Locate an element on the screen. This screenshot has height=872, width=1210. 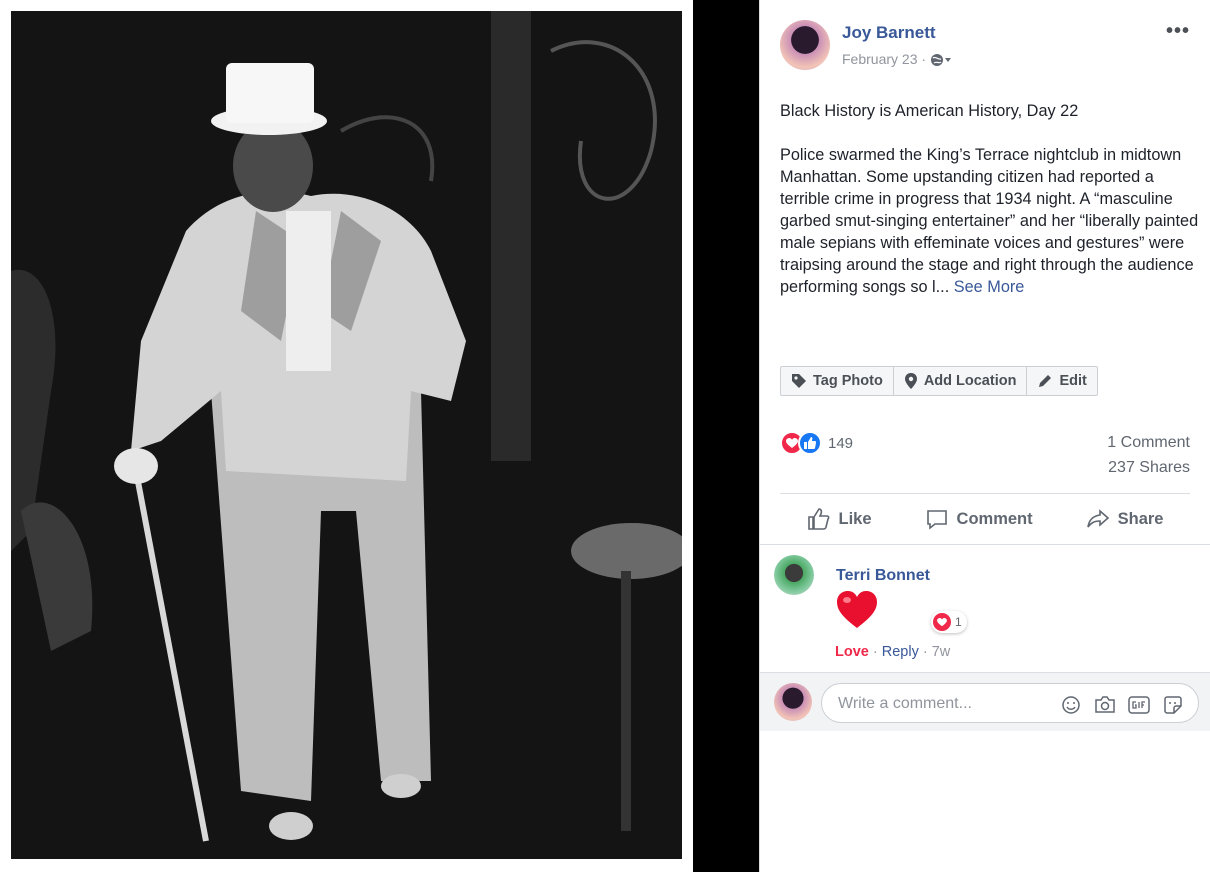
tag-photo-button: Tag Photo is located at coordinates (837, 381).